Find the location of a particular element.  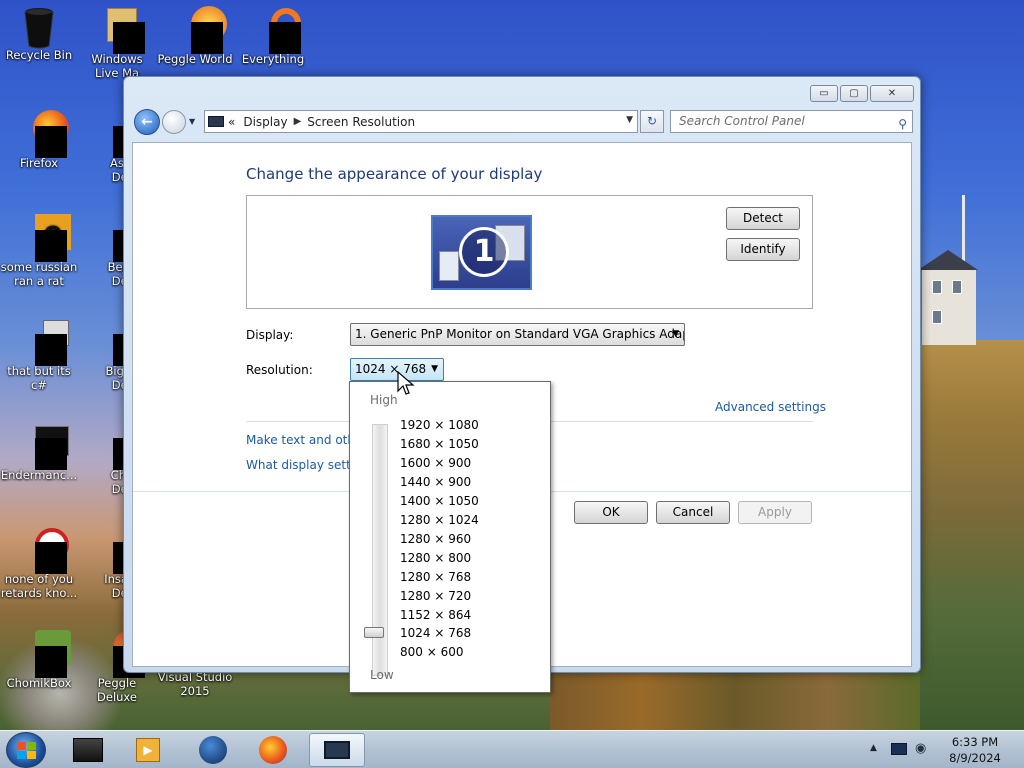

taskbar-item-globe is located at coordinates (213, 750).